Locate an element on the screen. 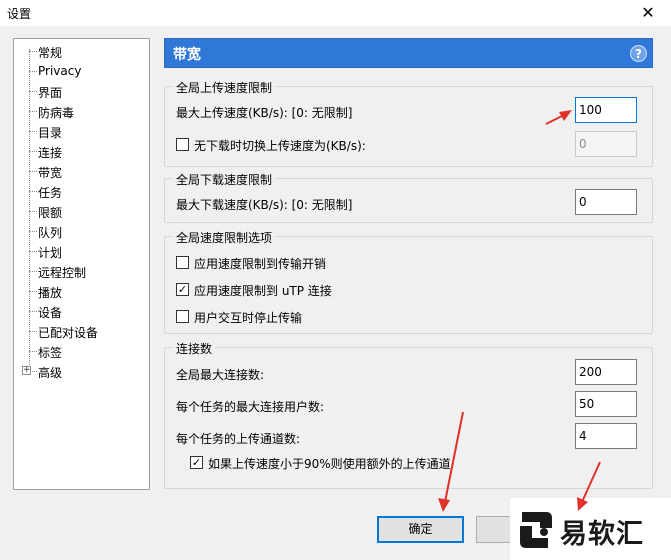 The image size is (671, 560). option-row: 应用速度限制到传输开销 is located at coordinates (296, 263).